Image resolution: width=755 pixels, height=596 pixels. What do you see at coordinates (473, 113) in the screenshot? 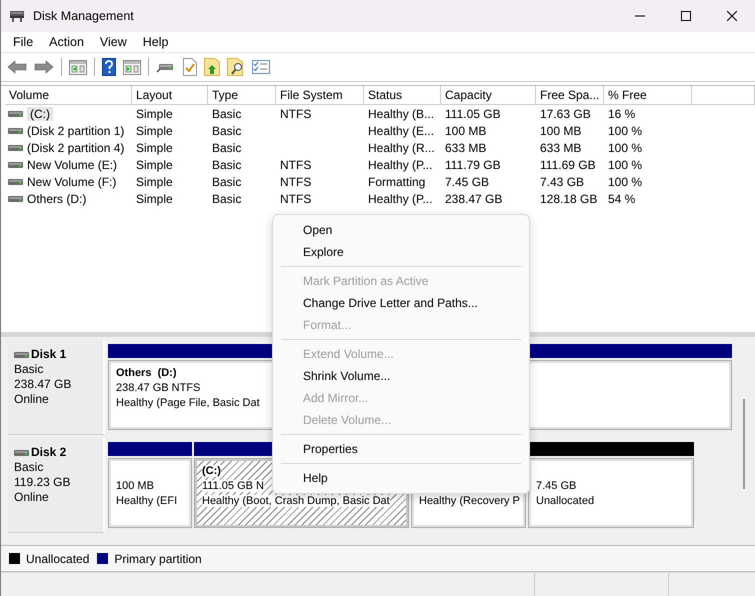
I see `table-cell: 111.05 GB` at bounding box center [473, 113].